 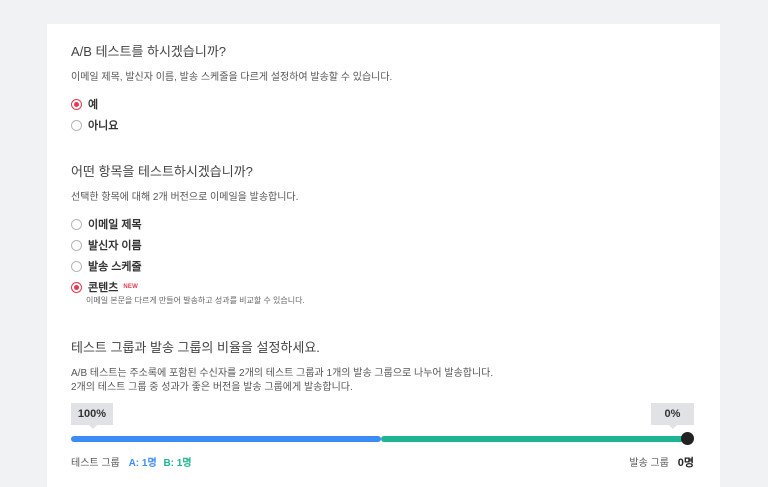 What do you see at coordinates (115, 267) in the screenshot?
I see `option-label: 발송 스케줄` at bounding box center [115, 267].